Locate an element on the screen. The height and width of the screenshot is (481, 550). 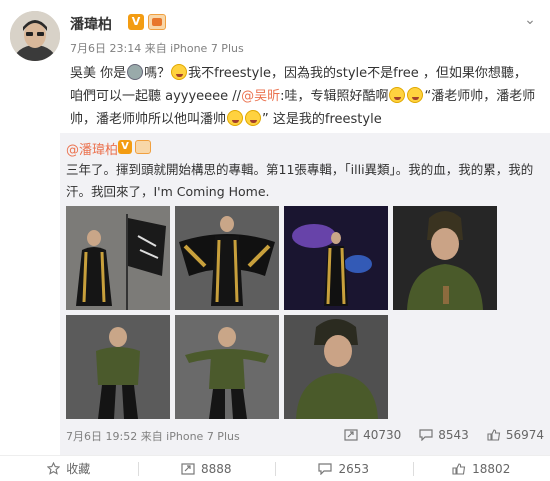
post-text-part: :哇，专辑照好酷啊 is located at coordinates (334, 96).